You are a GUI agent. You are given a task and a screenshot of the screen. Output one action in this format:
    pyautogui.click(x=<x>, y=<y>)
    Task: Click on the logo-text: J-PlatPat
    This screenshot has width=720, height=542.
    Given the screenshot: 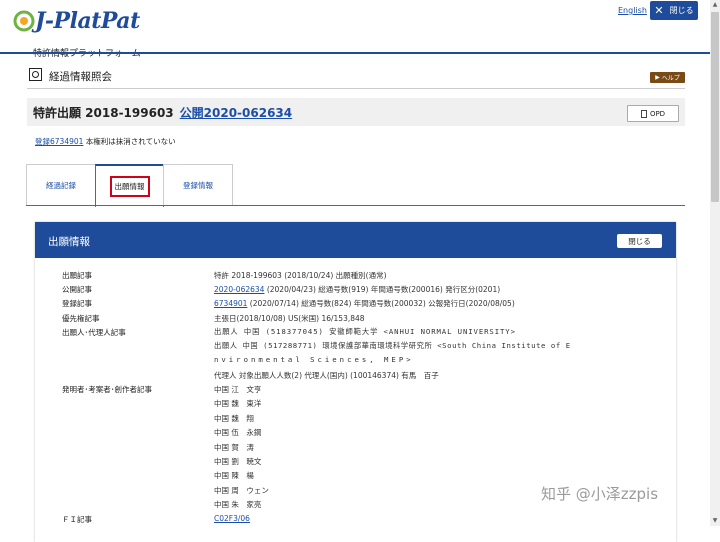 What is the action you would take?
    pyautogui.click(x=87, y=21)
    